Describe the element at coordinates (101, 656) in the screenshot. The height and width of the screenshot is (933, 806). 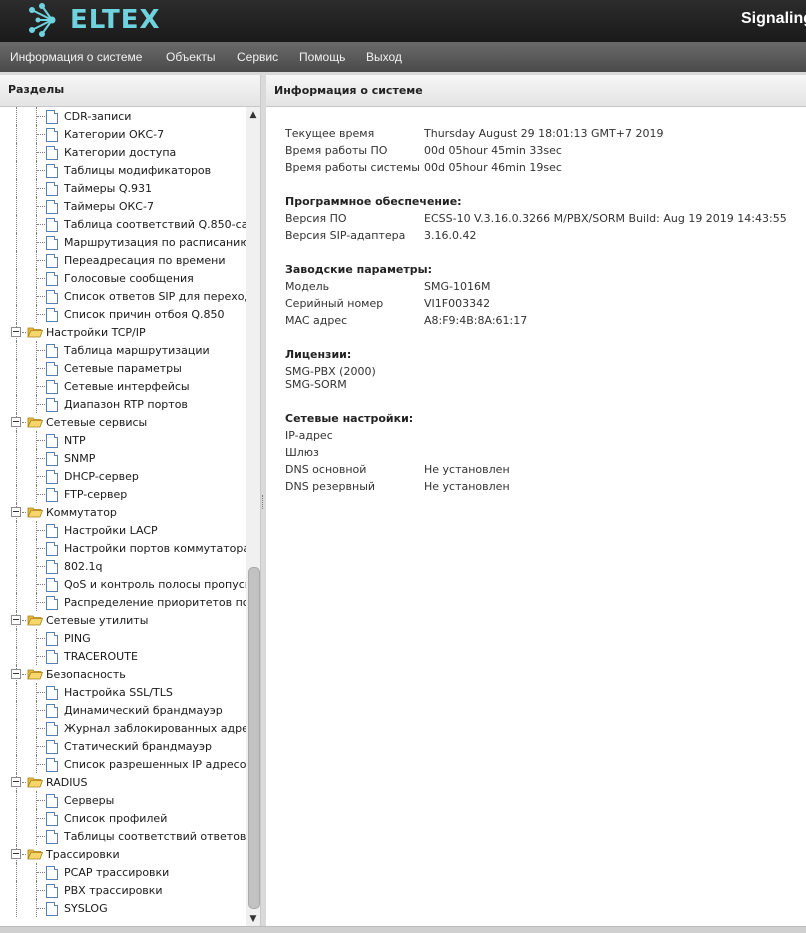
I see `tree-item-label: TRACEROUTE` at that location.